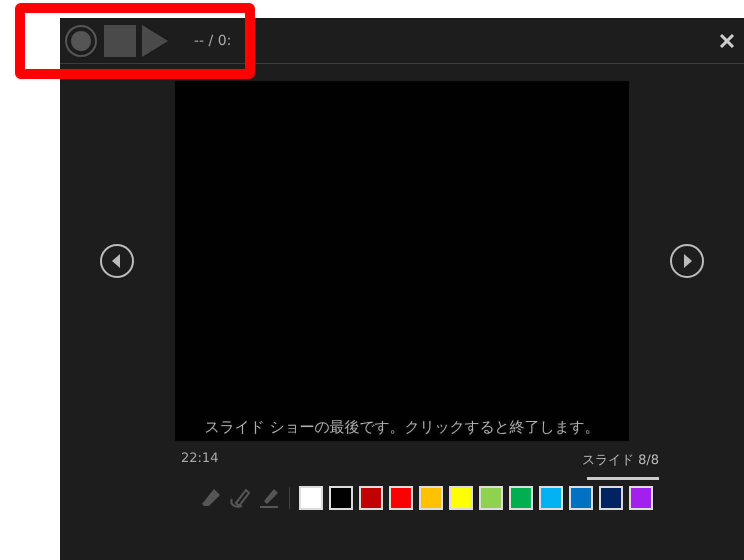 The height and width of the screenshot is (560, 744). What do you see at coordinates (402, 428) in the screenshot?
I see `slide-caption: スライド ショーの最後です。クリックすると終了します。` at bounding box center [402, 428].